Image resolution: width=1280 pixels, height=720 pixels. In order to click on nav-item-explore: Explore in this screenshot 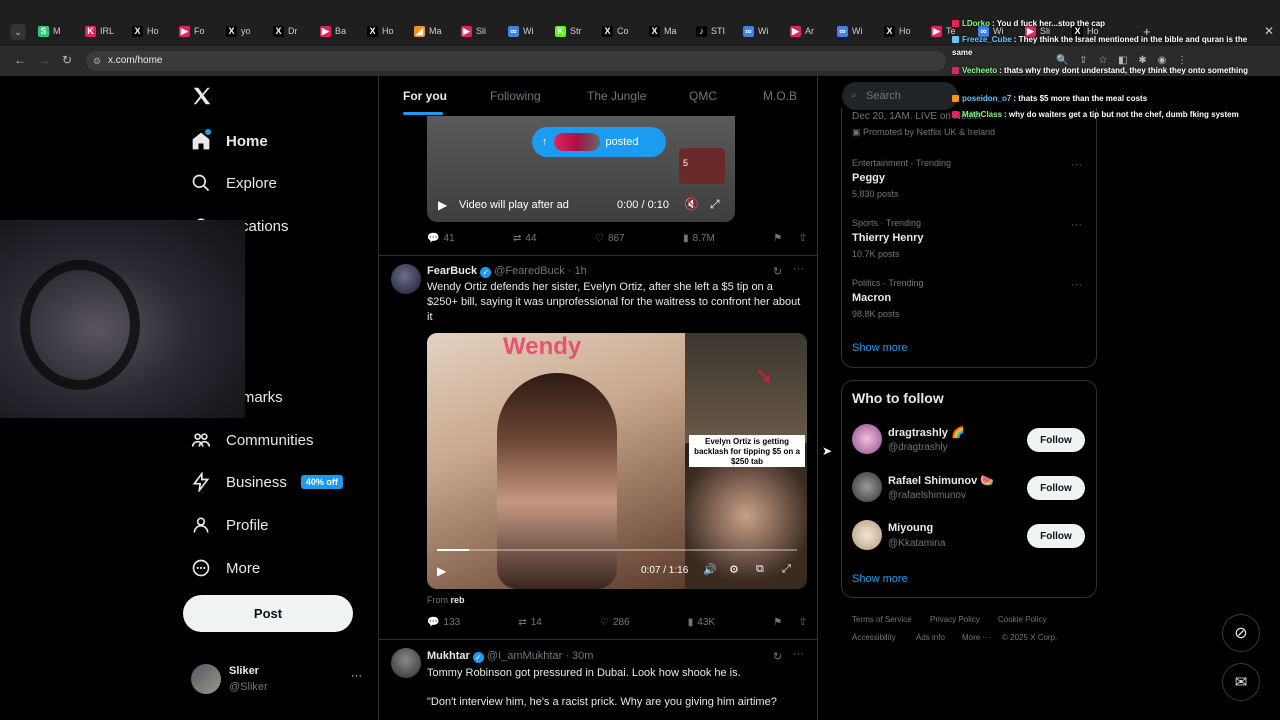, I will do `click(233, 183)`.